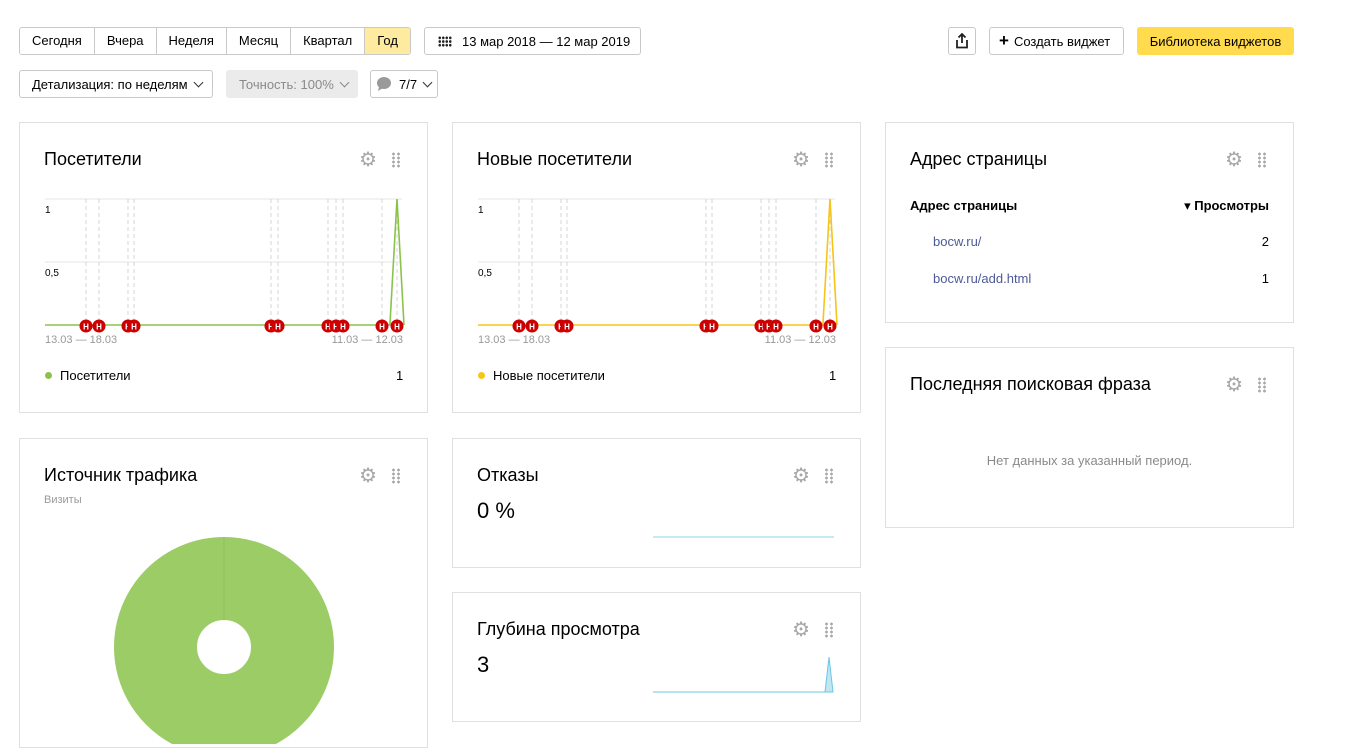 The image size is (1347, 748). What do you see at coordinates (445, 41) in the screenshot?
I see `calendar-icon` at bounding box center [445, 41].